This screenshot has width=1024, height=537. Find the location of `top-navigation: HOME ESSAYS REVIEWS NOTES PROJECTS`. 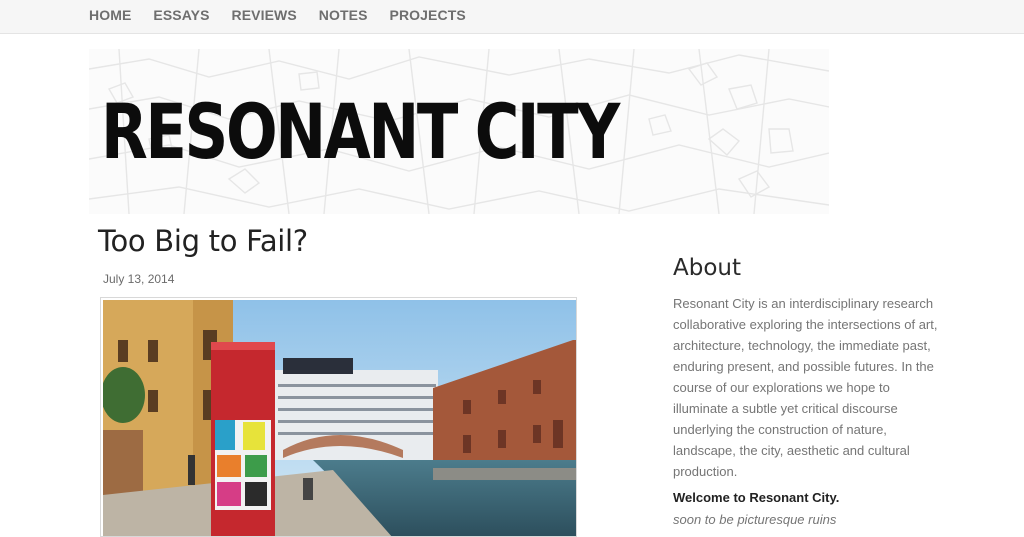

top-navigation: HOME ESSAYS REVIEWS NOTES PROJECTS is located at coordinates (512, 17).